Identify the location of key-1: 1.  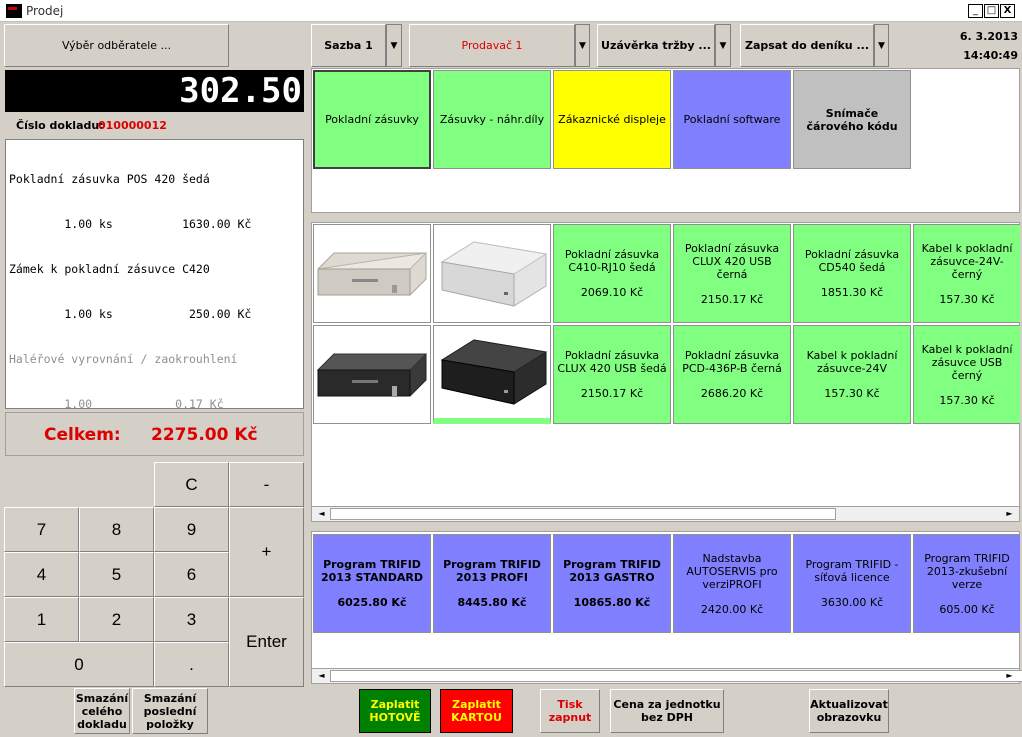
(41, 619).